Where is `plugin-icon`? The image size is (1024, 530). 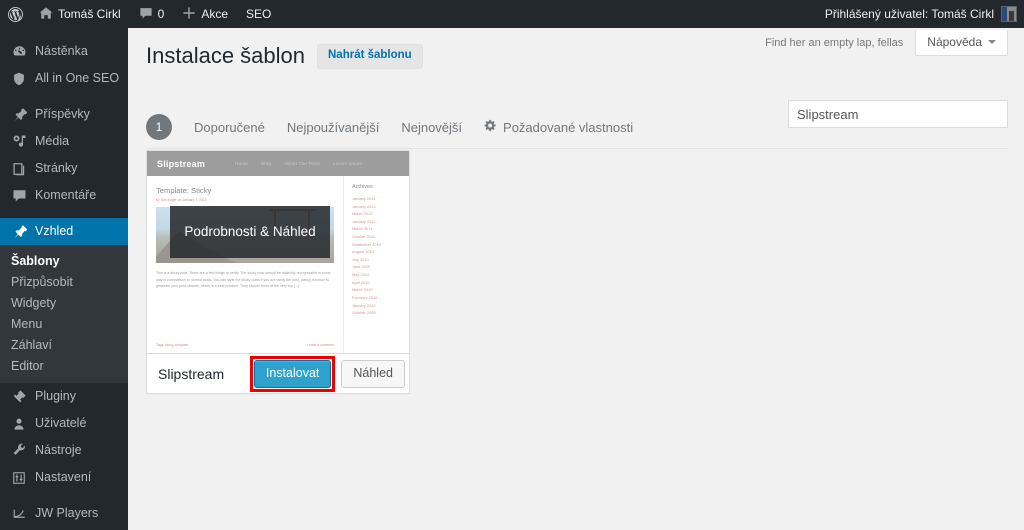
plugin-icon is located at coordinates (19, 397).